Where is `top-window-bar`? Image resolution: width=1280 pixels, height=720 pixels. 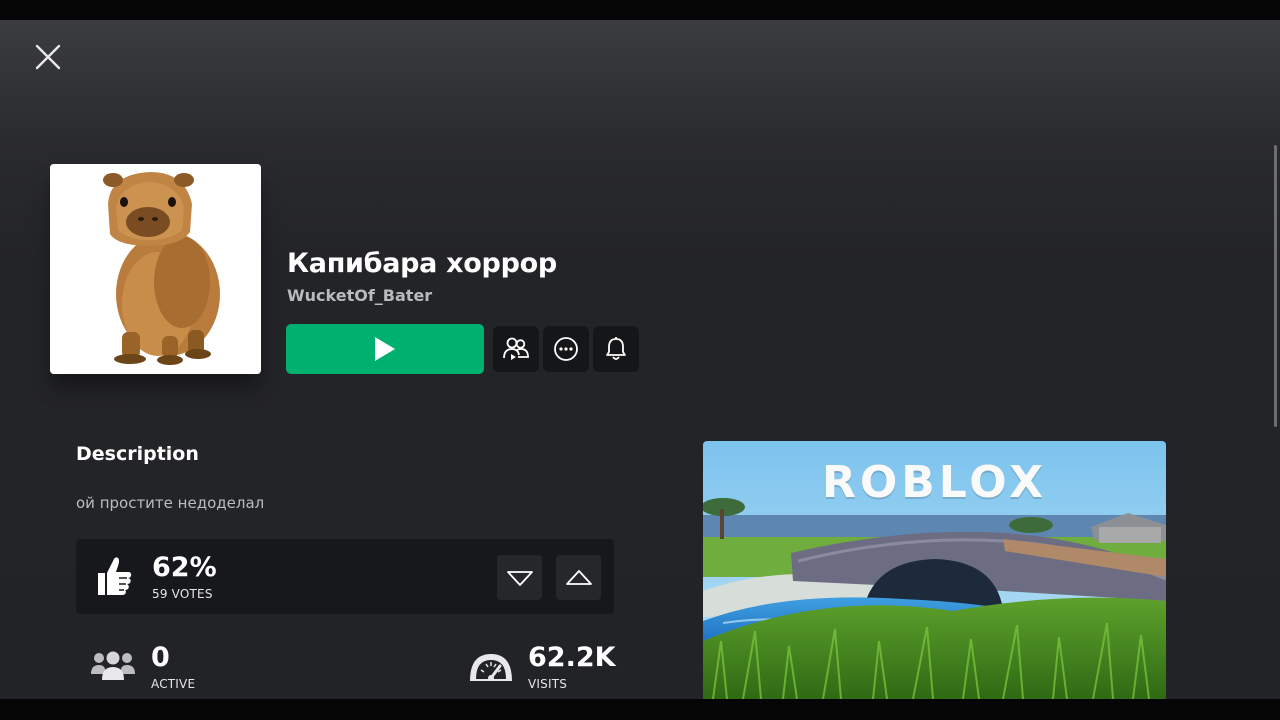 top-window-bar is located at coordinates (640, 10).